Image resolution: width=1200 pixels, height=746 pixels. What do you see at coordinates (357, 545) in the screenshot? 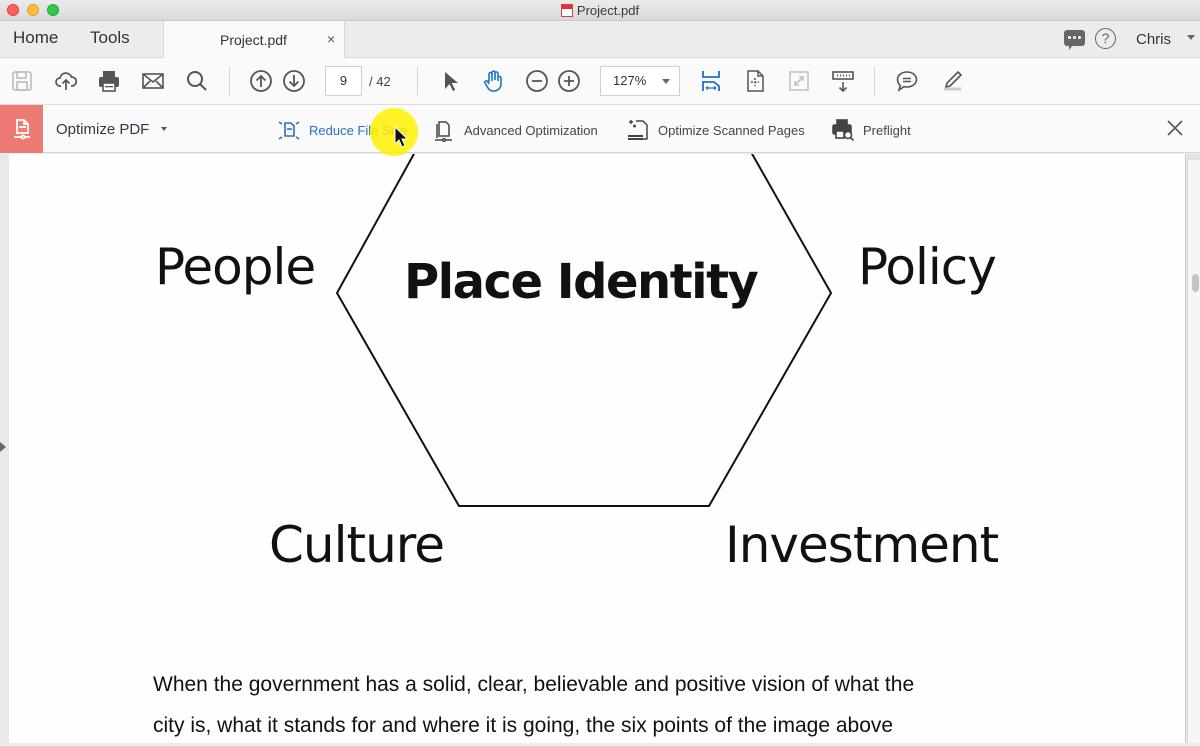
I see `diagram-label-culture: Culture` at bounding box center [357, 545].